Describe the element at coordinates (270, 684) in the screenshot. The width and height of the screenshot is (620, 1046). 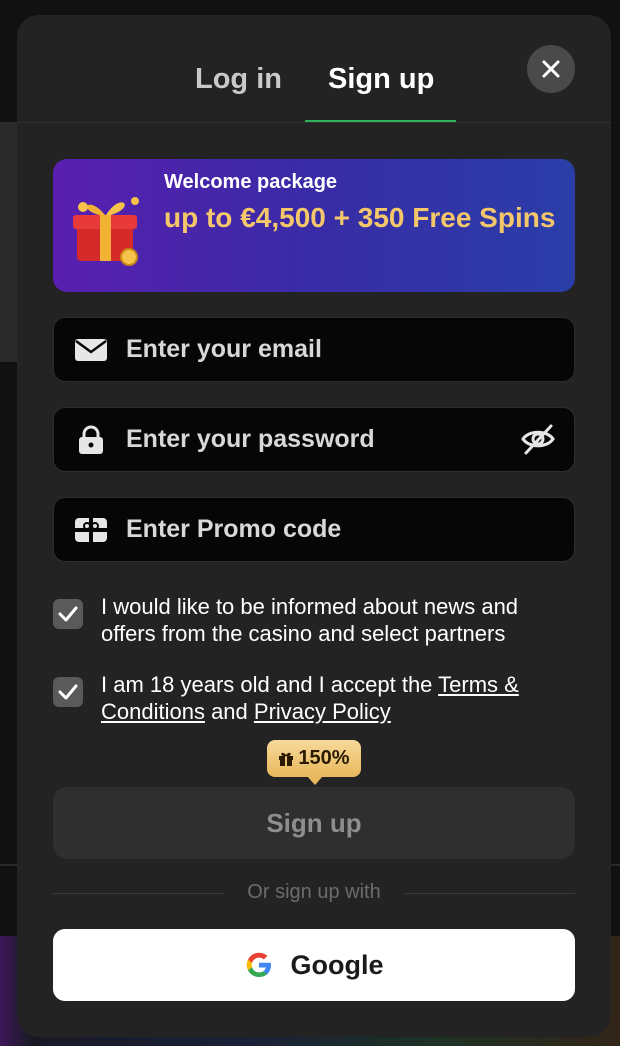
I see `age-consent-prefix: I am 18 years old and I accept the` at that location.